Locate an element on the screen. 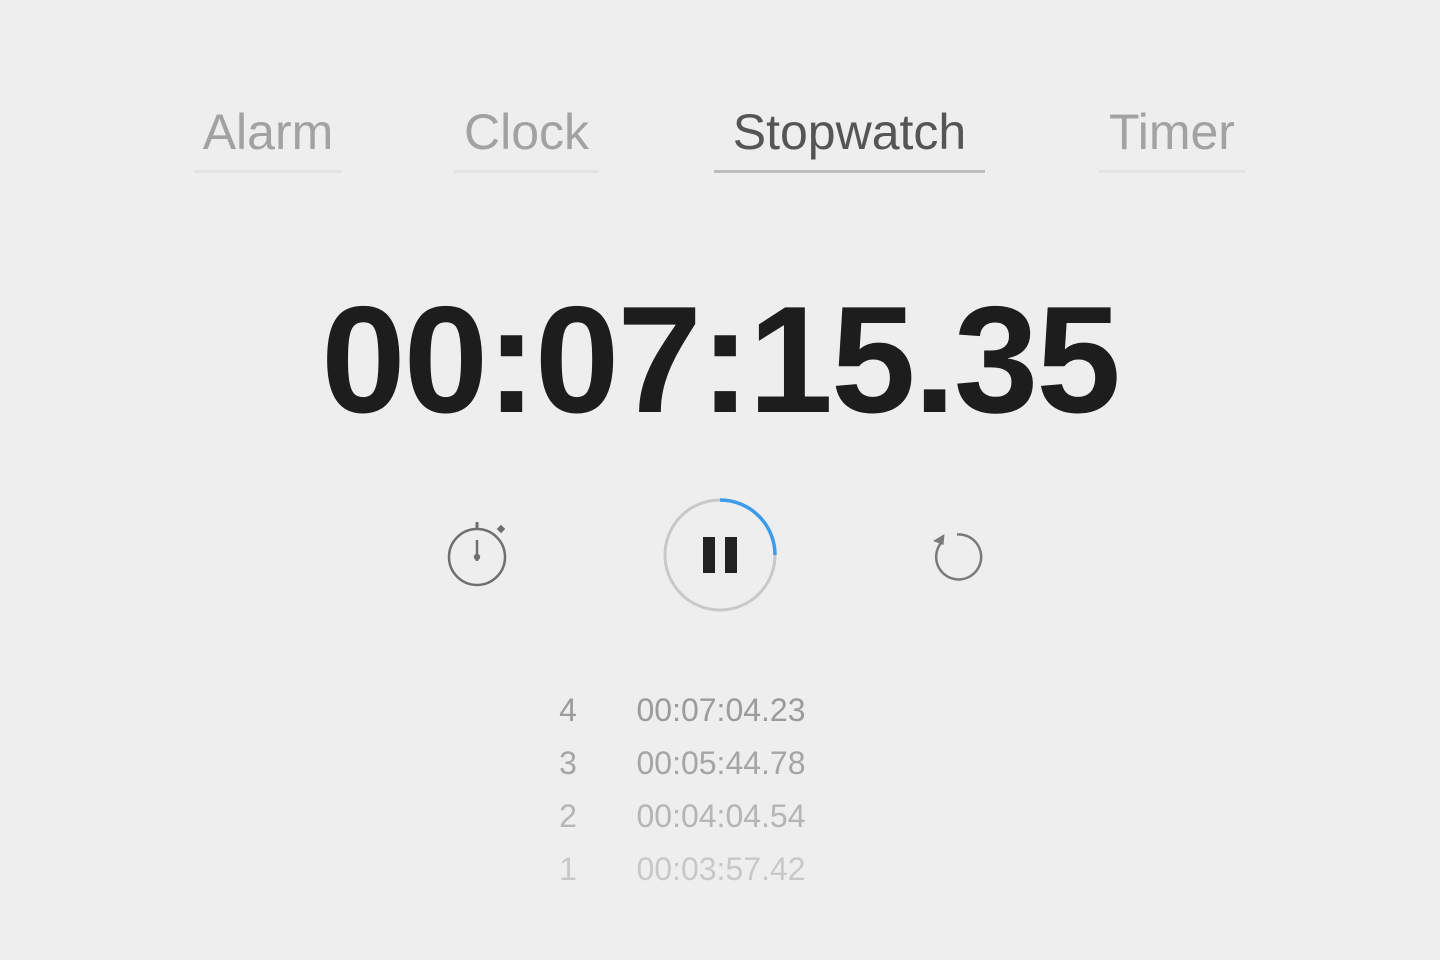 The image size is (1440, 960). lap-time: 00:04:04.54 is located at coordinates (721, 816).